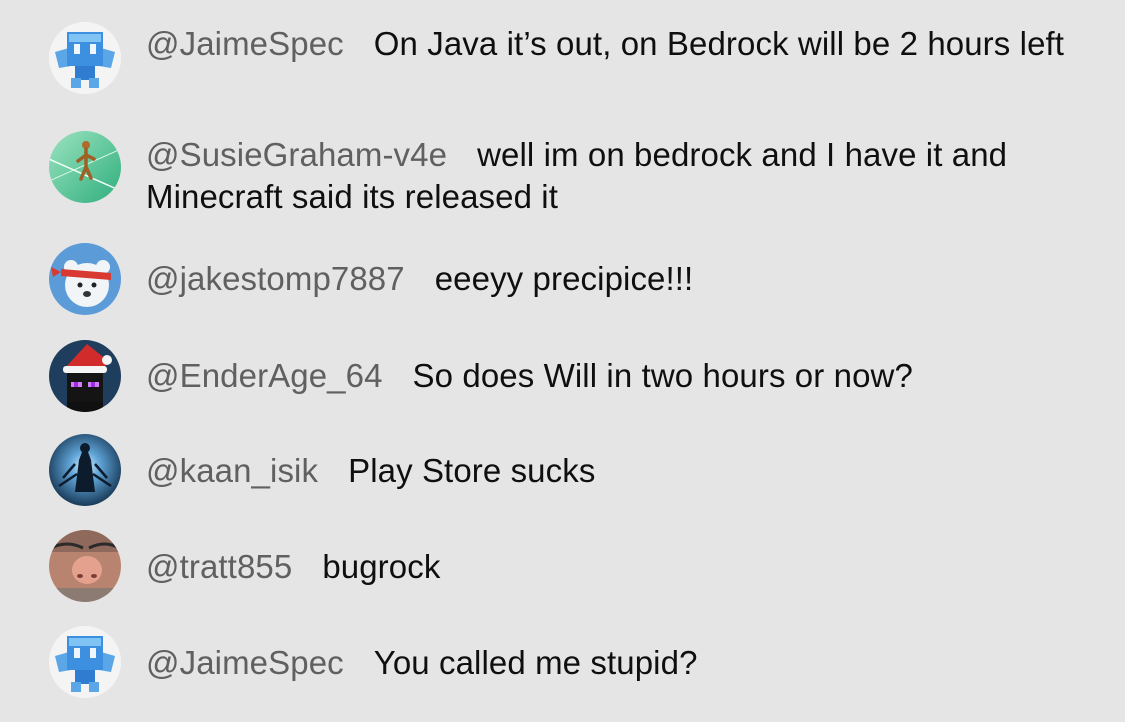  I want to click on chat-message-body: Play Store sucks, so click(472, 470).